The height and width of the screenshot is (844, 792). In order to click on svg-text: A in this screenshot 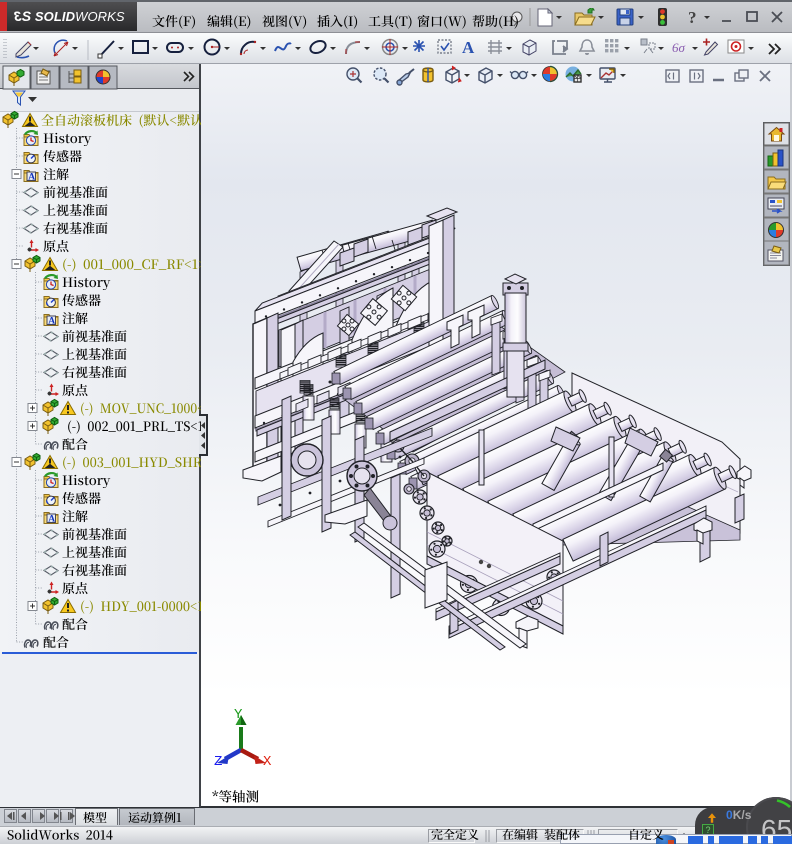, I will do `click(468, 47)`.